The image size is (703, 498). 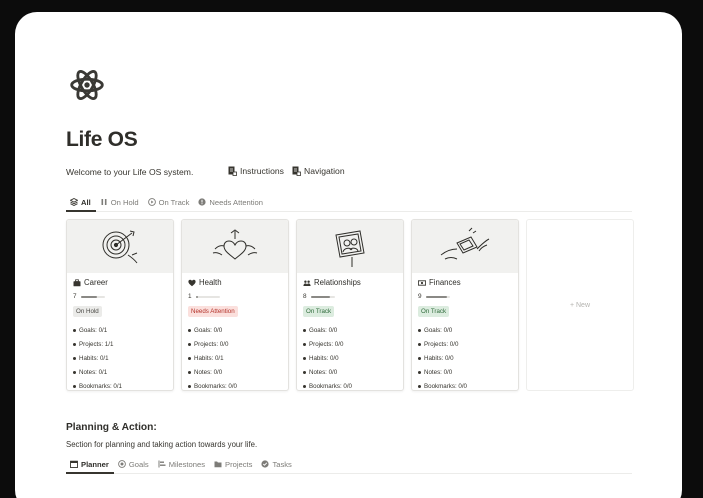 What do you see at coordinates (305, 296) in the screenshot?
I see `count-value: 8` at bounding box center [305, 296].